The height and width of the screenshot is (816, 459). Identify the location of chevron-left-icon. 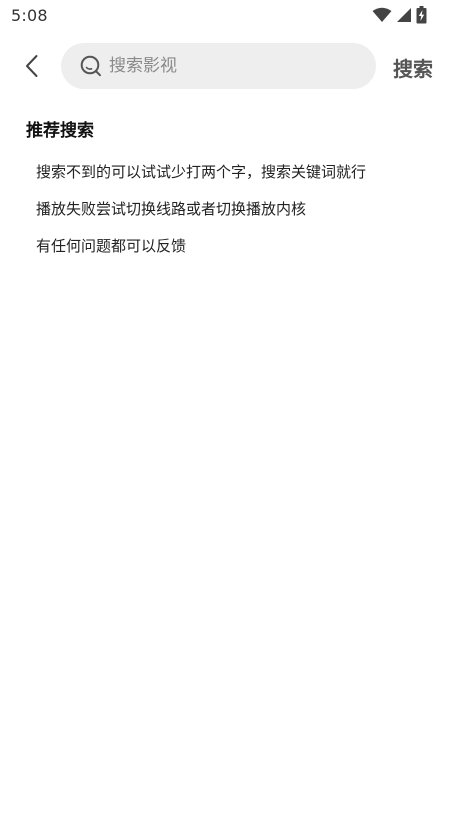
(32, 66).